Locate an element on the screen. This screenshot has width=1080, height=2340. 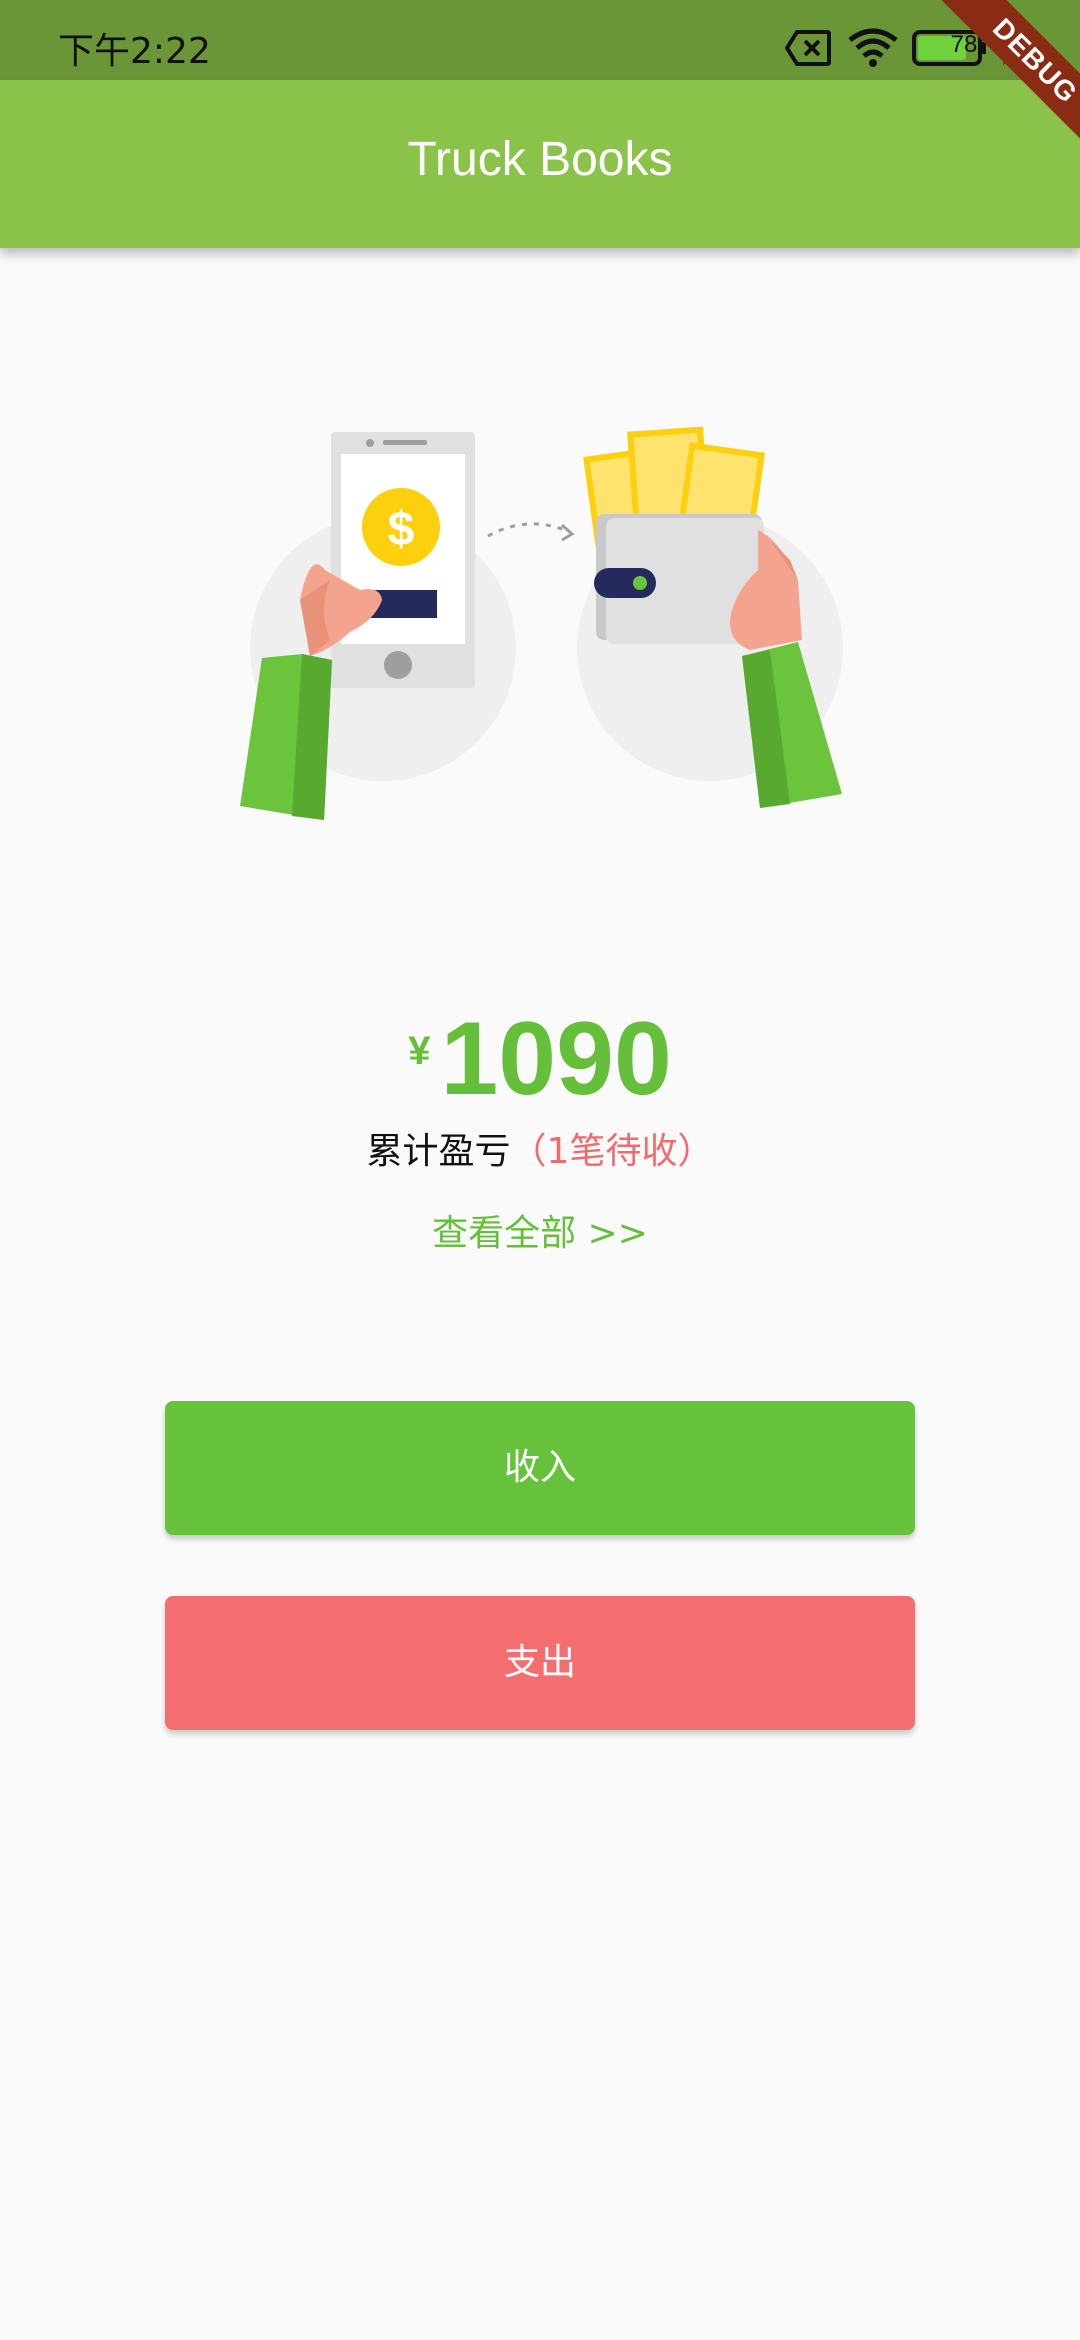
currency-symbol: ¥ is located at coordinates (419, 1051).